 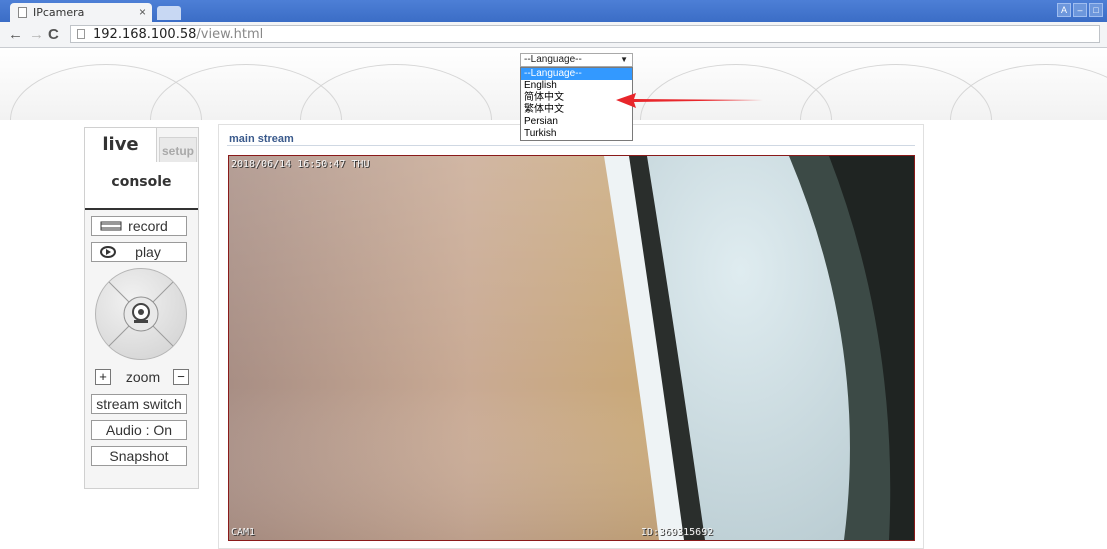 What do you see at coordinates (103, 377) in the screenshot?
I see `zoom-in-icon: +` at bounding box center [103, 377].